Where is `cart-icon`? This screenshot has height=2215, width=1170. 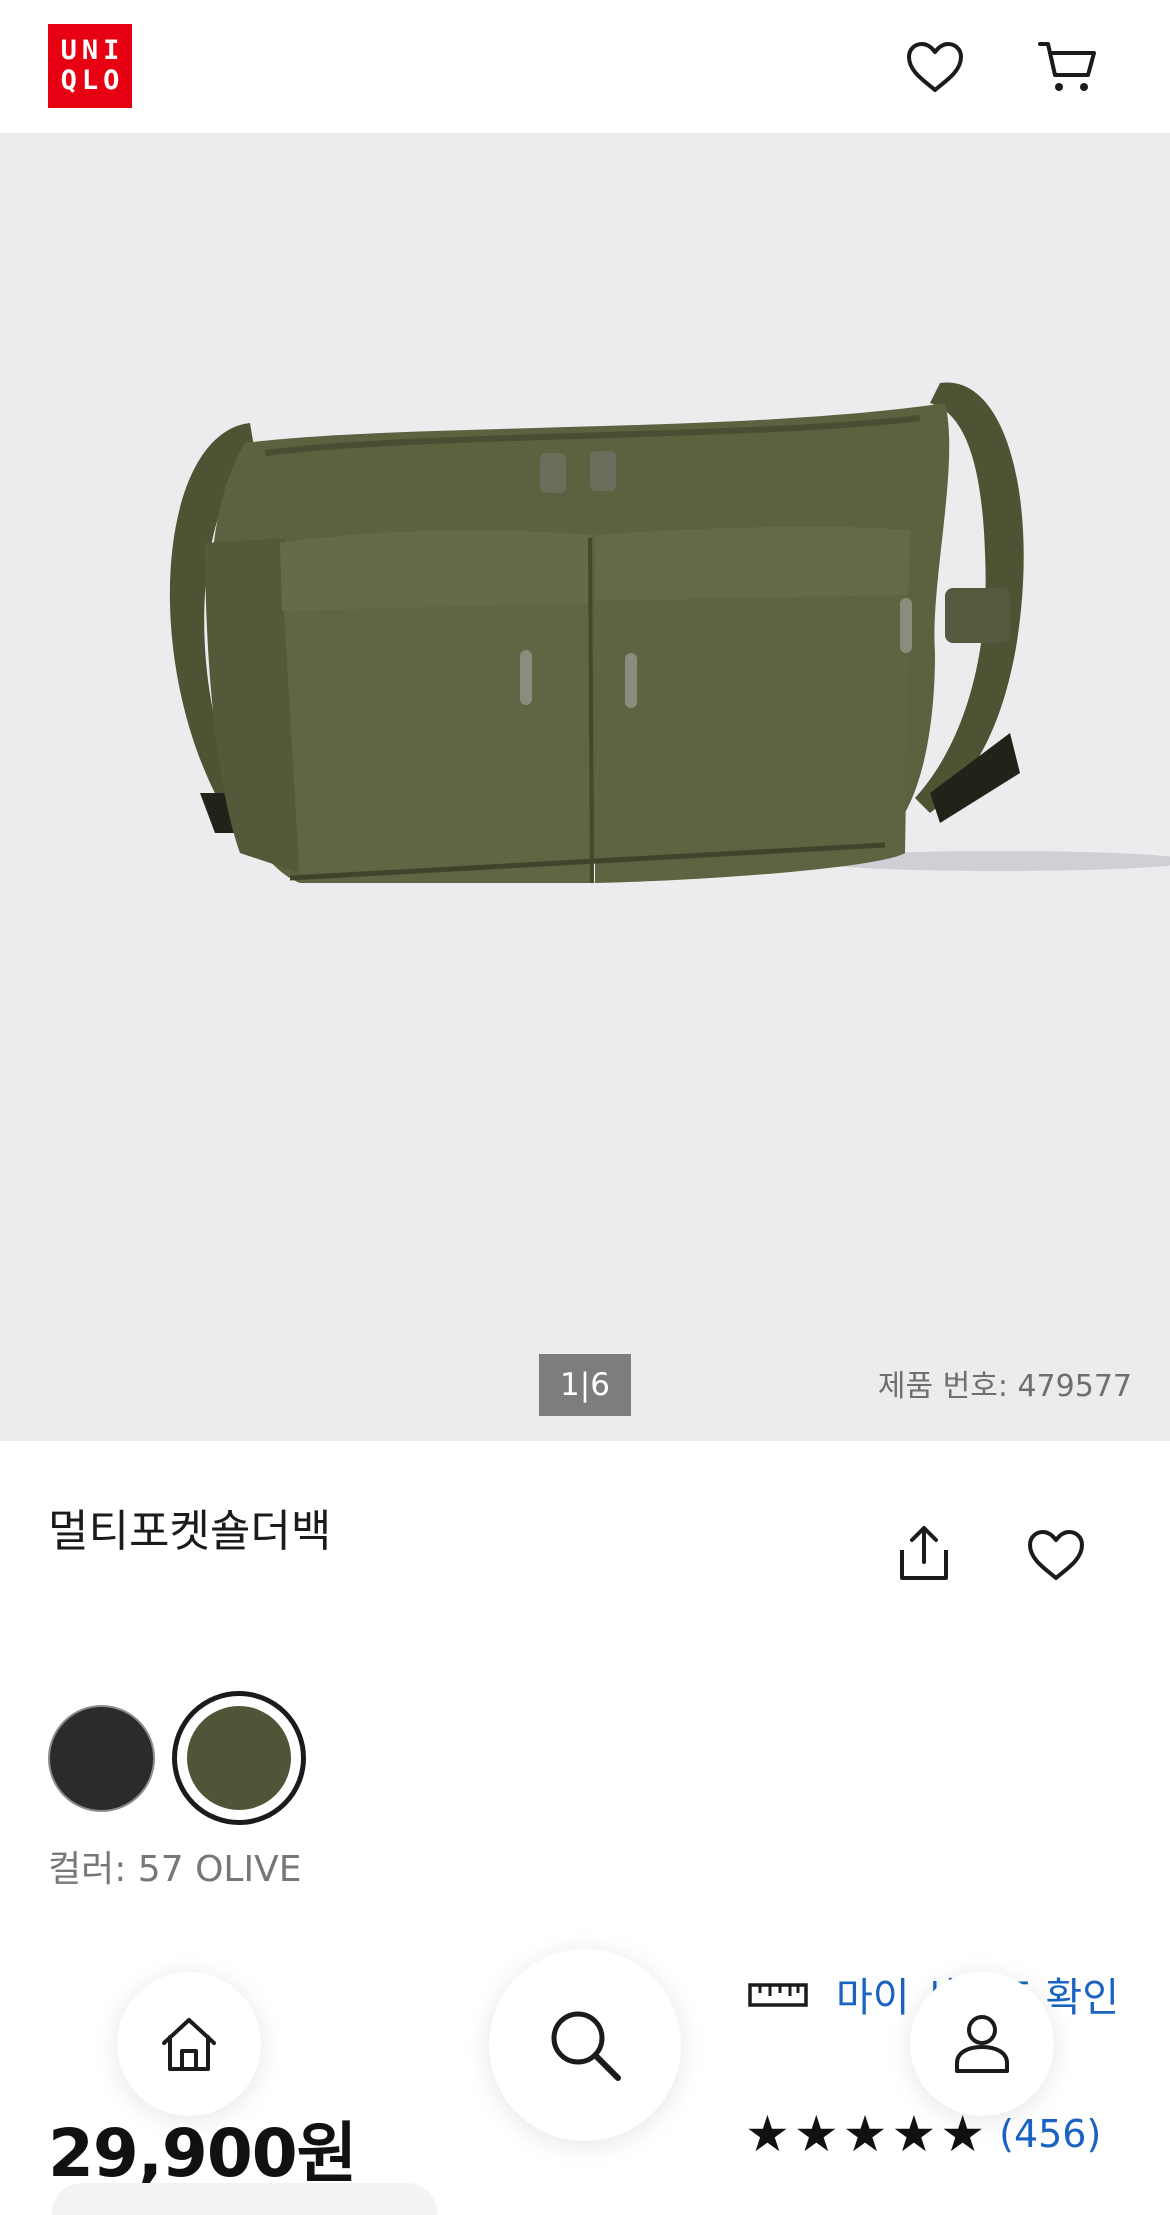 cart-icon is located at coordinates (1068, 67).